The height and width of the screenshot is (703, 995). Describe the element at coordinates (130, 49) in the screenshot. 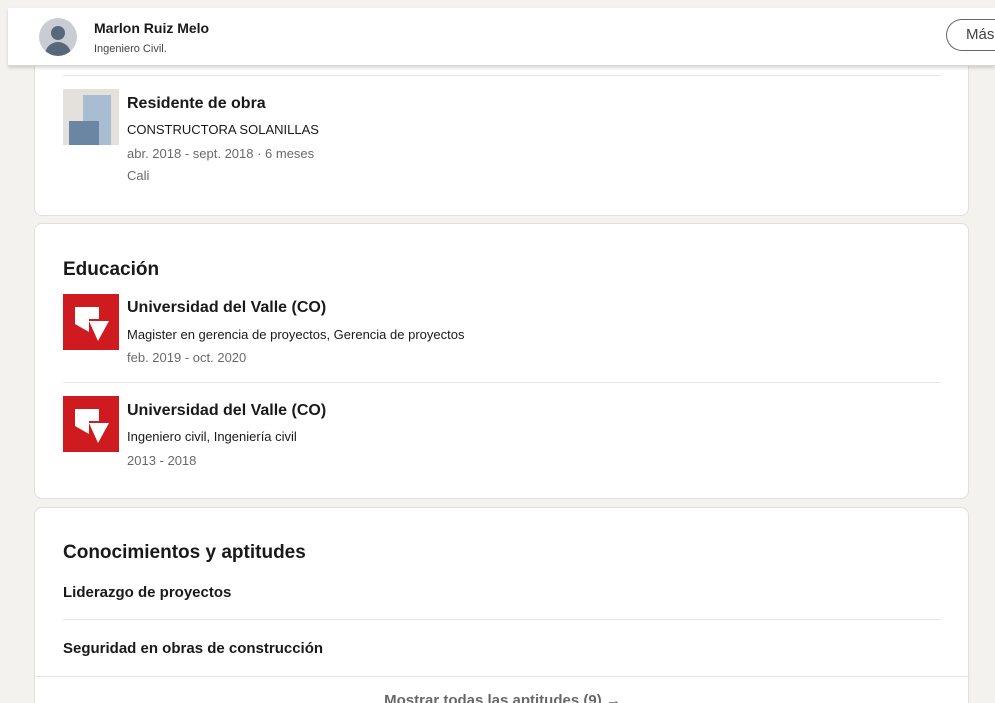

I see `profile-headline: Ingeniero Civil.` at that location.